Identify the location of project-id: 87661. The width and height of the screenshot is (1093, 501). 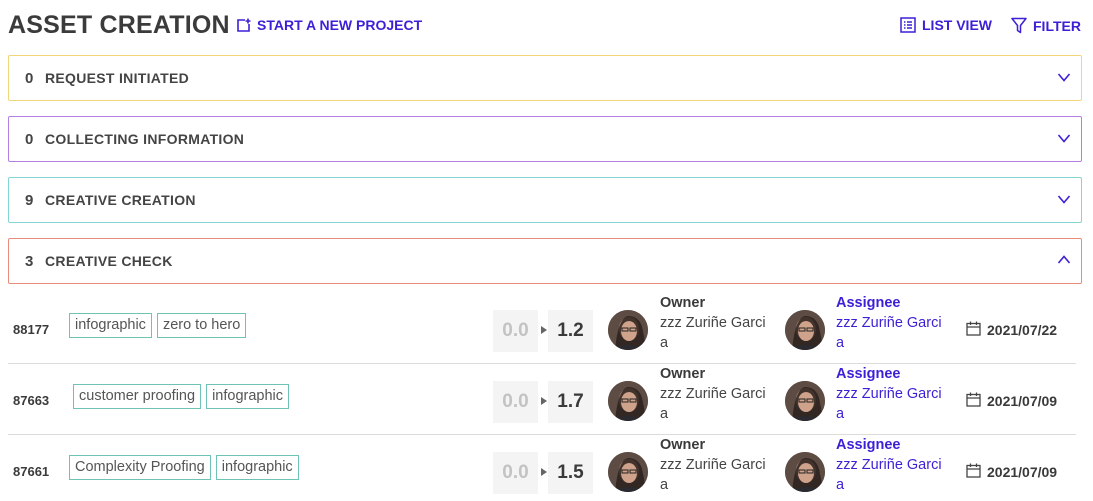
(31, 471).